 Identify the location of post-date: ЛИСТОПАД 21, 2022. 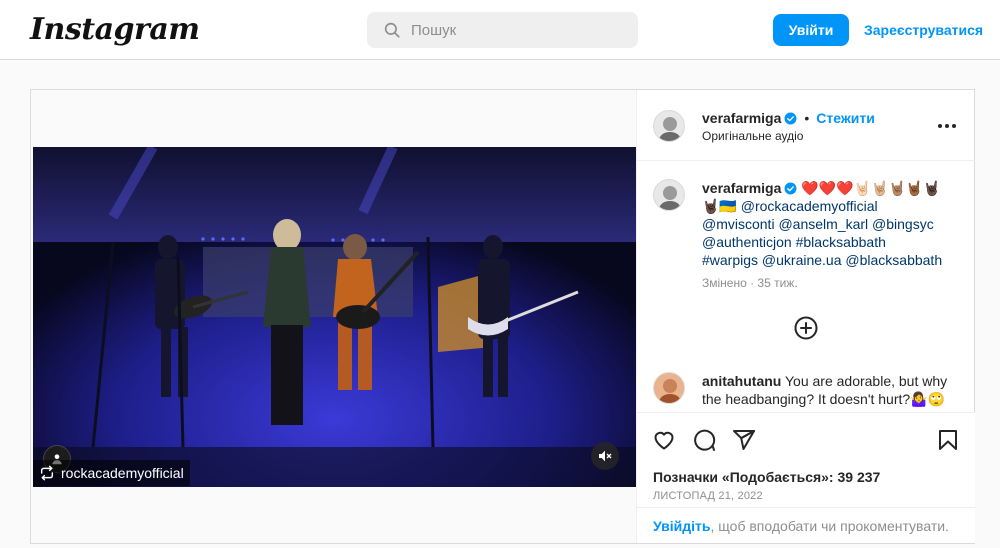
(708, 496).